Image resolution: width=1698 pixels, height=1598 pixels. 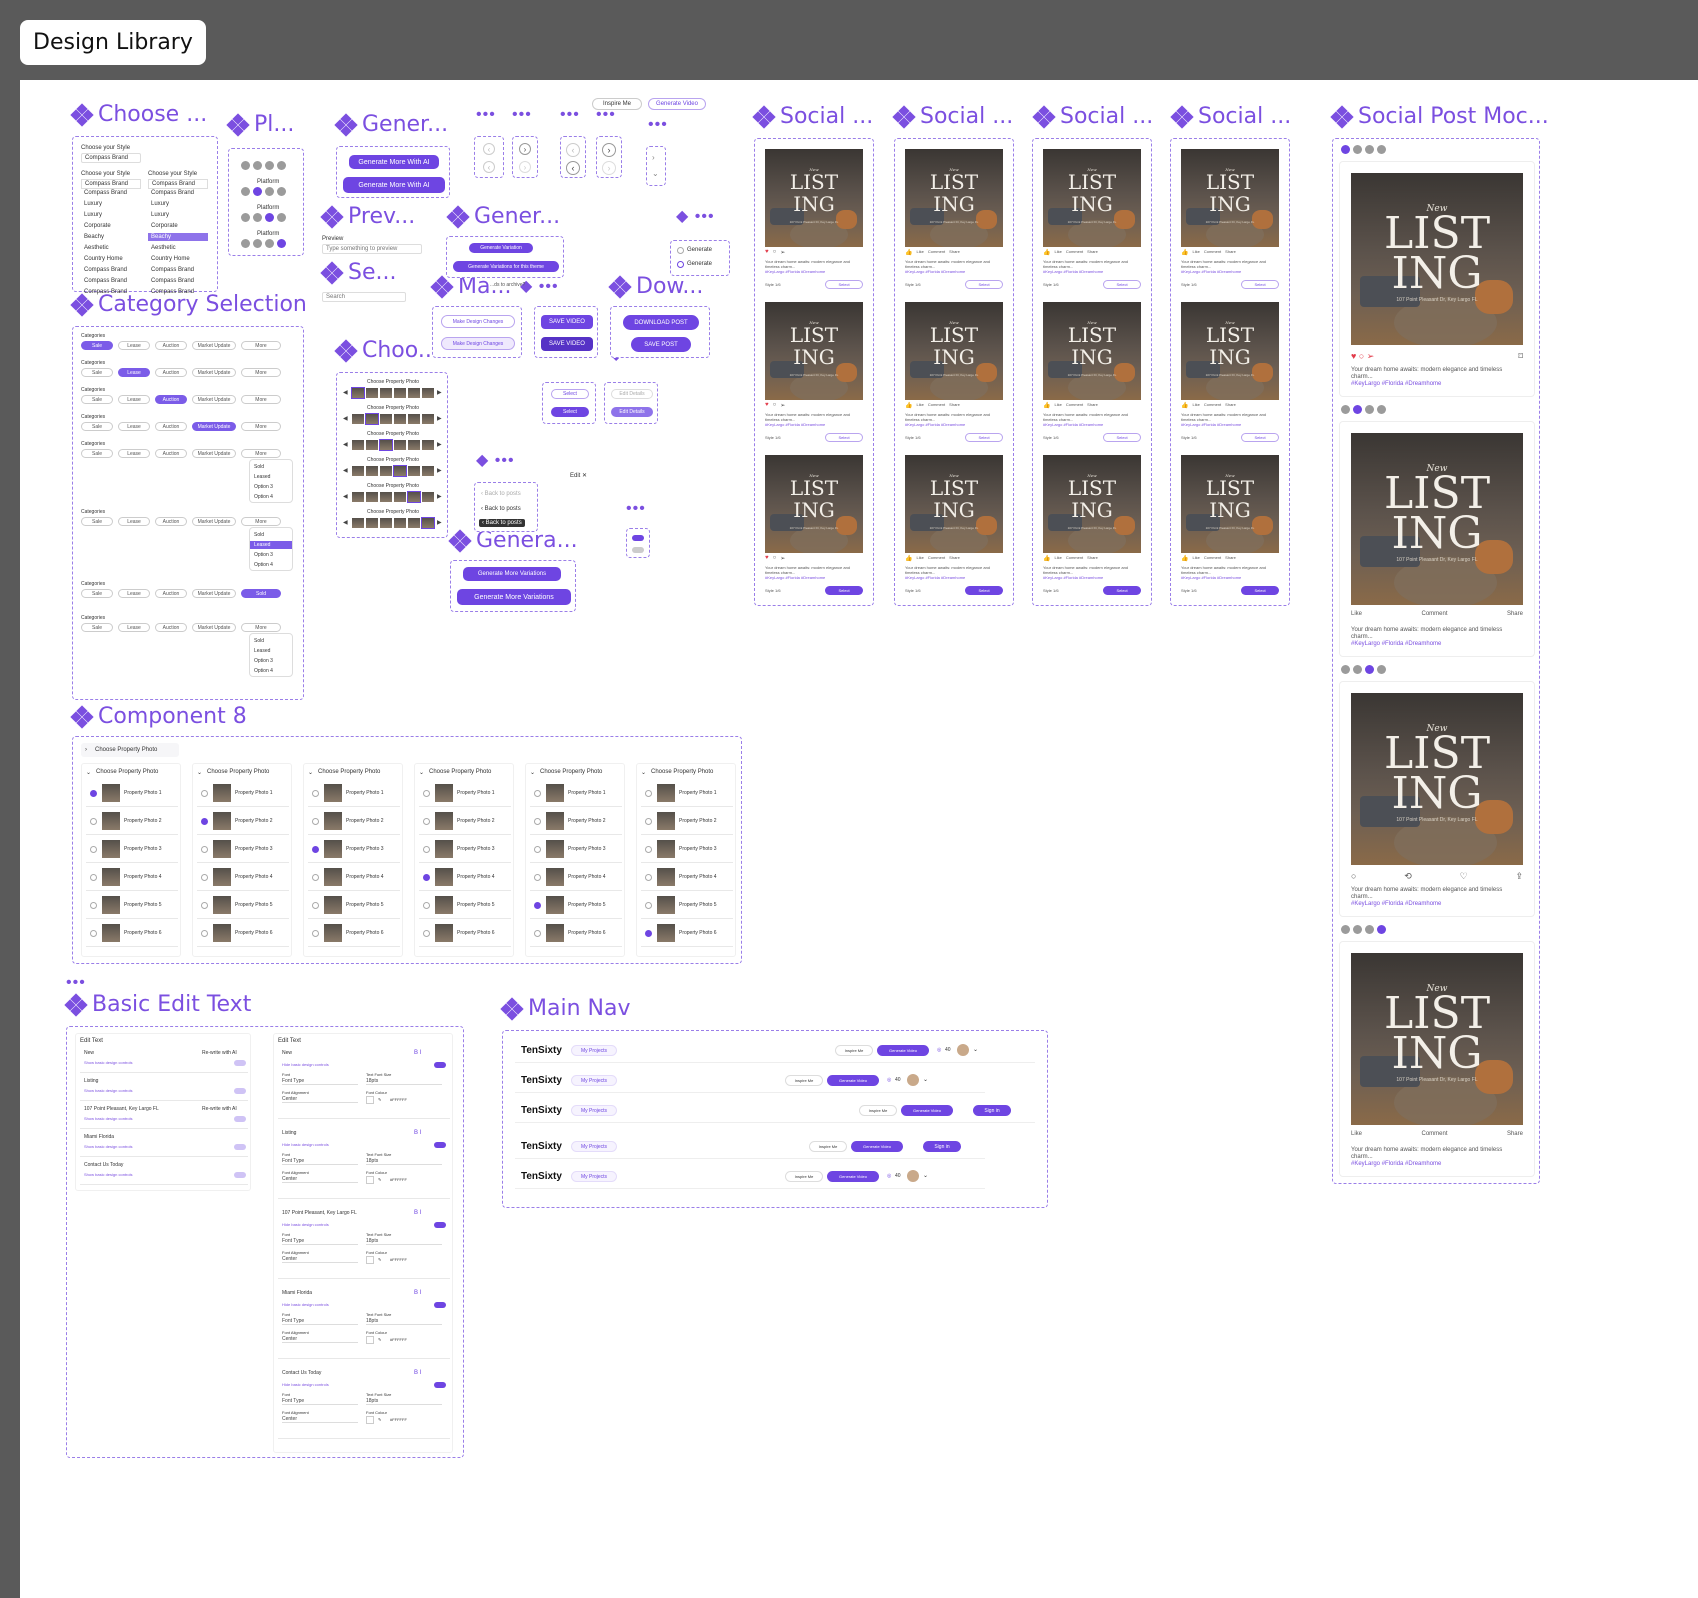 I want to click on avatar, so click(x=963, y=1050).